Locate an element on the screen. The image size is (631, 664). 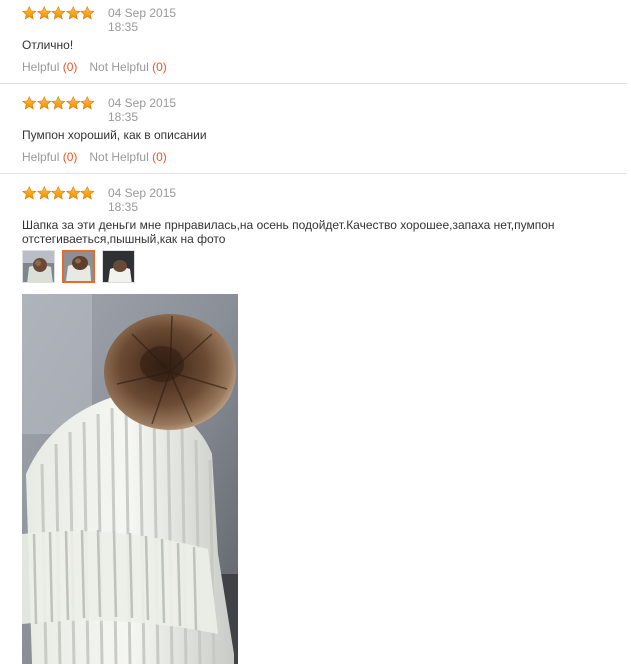
review-text: Пумпон хороший, как в описании is located at coordinates (114, 135).